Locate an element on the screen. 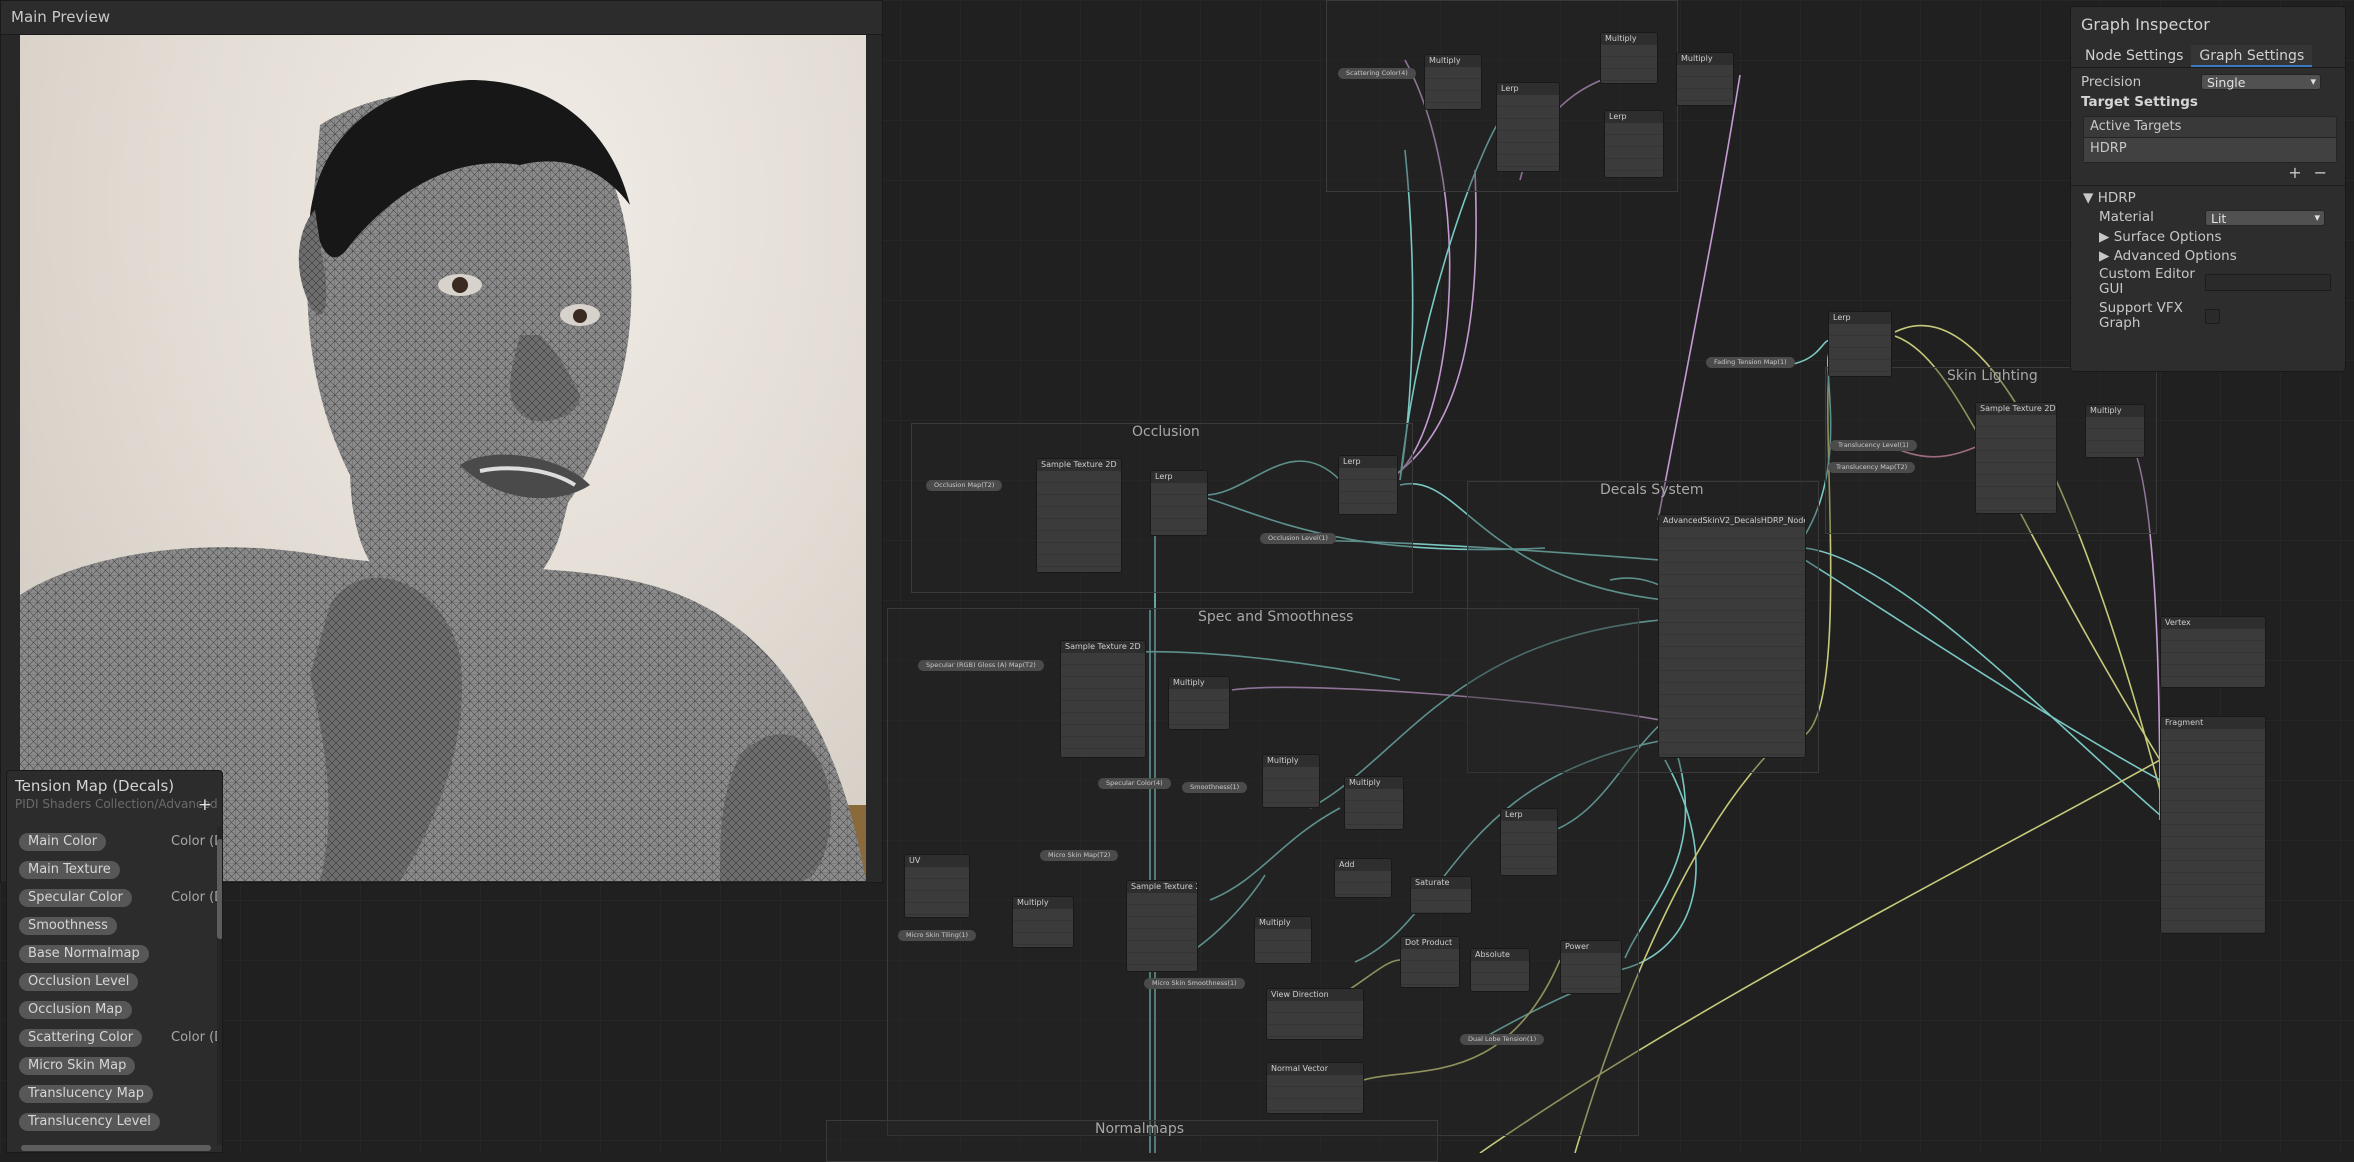 This screenshot has height=1162, width=2354. property-node: Specular (RGB) Gloss (A) Map(T2) is located at coordinates (981, 665).